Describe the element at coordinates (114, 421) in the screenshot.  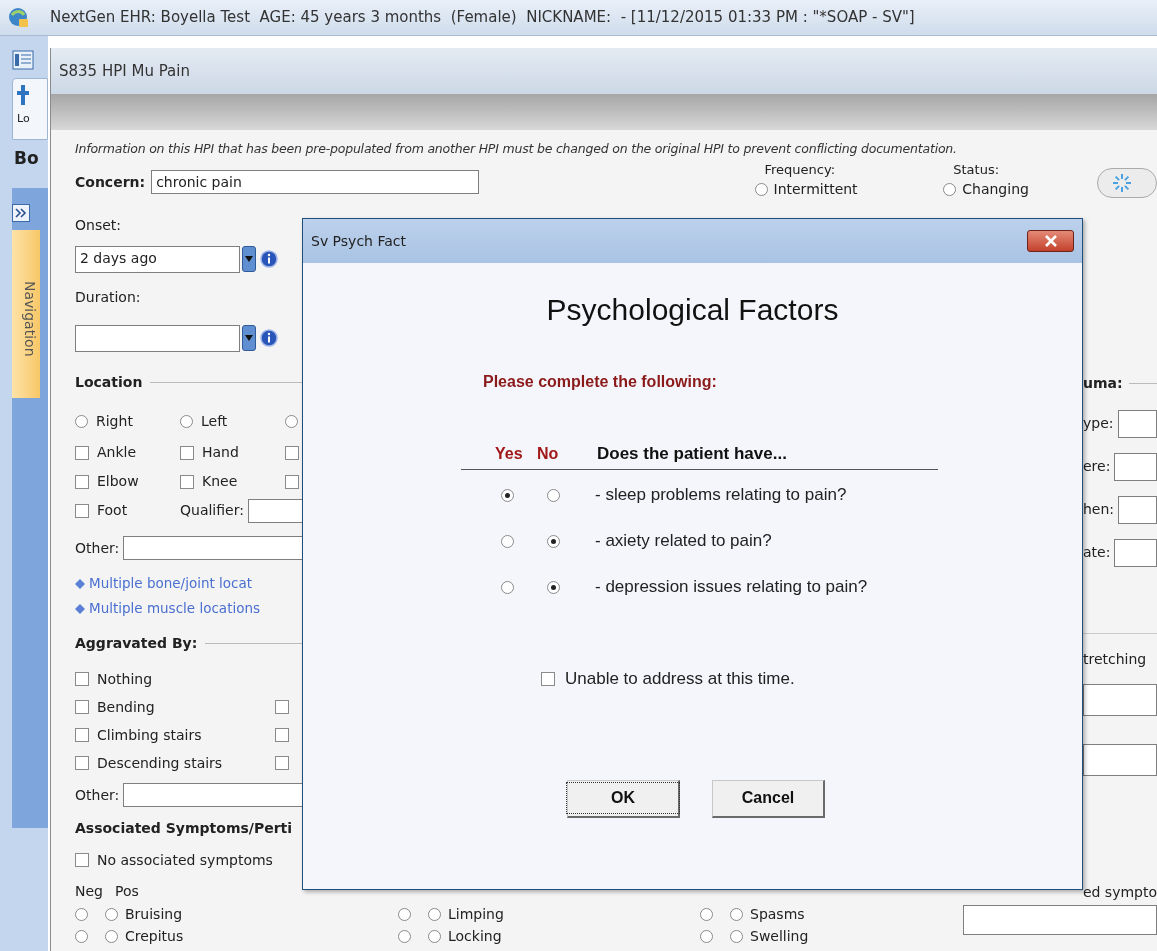
I see `option-label: Right` at that location.